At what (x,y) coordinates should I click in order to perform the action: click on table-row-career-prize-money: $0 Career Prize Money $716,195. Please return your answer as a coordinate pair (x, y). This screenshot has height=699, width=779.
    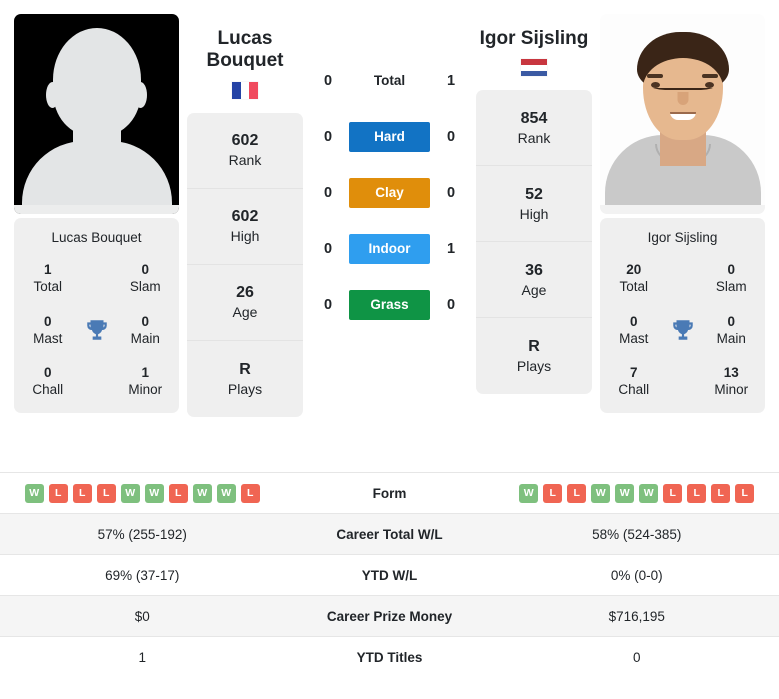
    Looking at the image, I should click on (389, 615).